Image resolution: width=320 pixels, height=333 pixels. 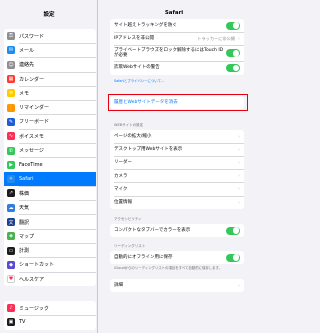 What do you see at coordinates (11, 308) in the screenshot?
I see `music-icon: ♪` at bounding box center [11, 308].